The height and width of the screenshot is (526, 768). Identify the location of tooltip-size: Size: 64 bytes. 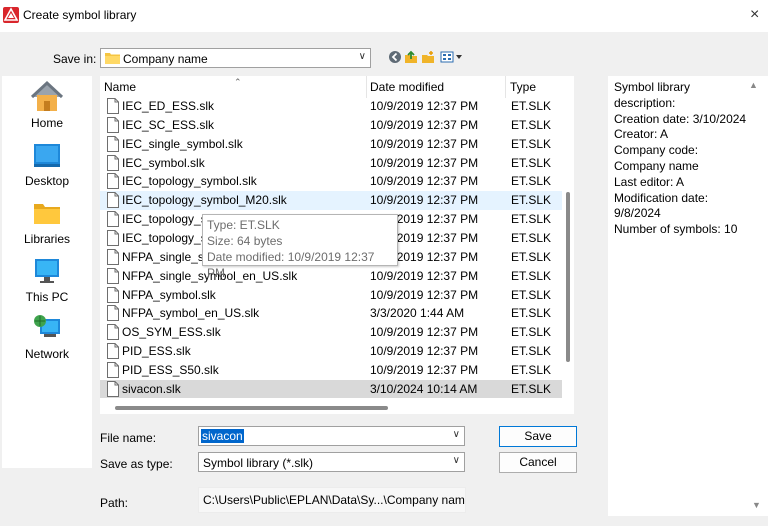
(245, 241).